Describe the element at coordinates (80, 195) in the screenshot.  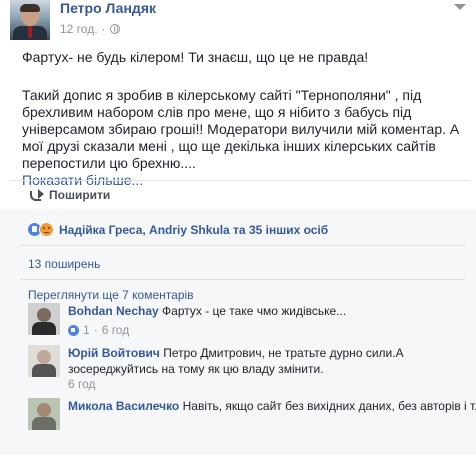
I see `share-label: Поширити` at that location.